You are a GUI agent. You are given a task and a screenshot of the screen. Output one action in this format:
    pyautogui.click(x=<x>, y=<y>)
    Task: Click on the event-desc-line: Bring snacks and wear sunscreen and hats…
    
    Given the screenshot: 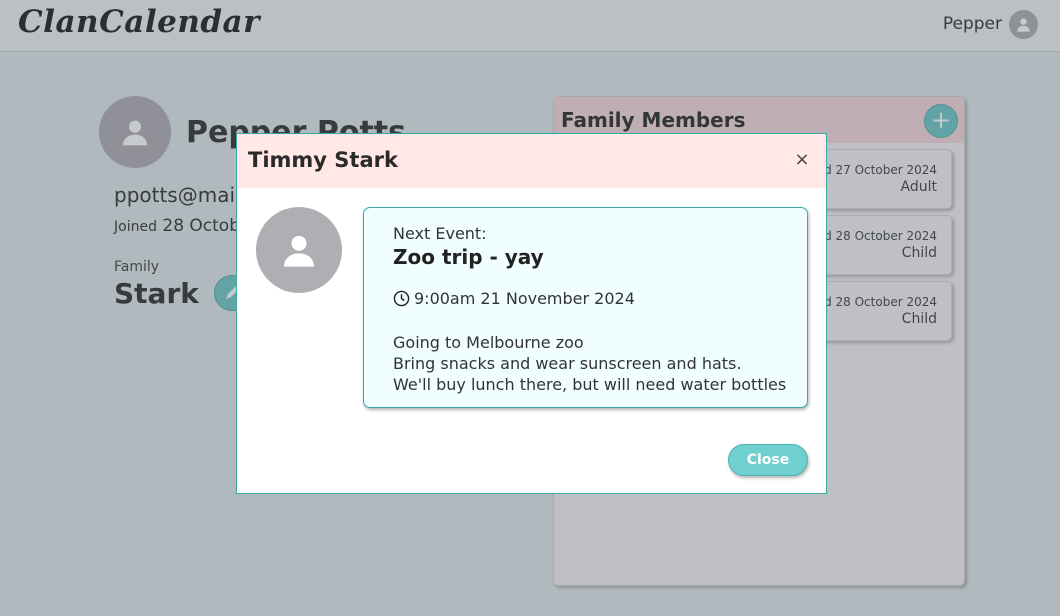 What is the action you would take?
    pyautogui.click(x=567, y=363)
    